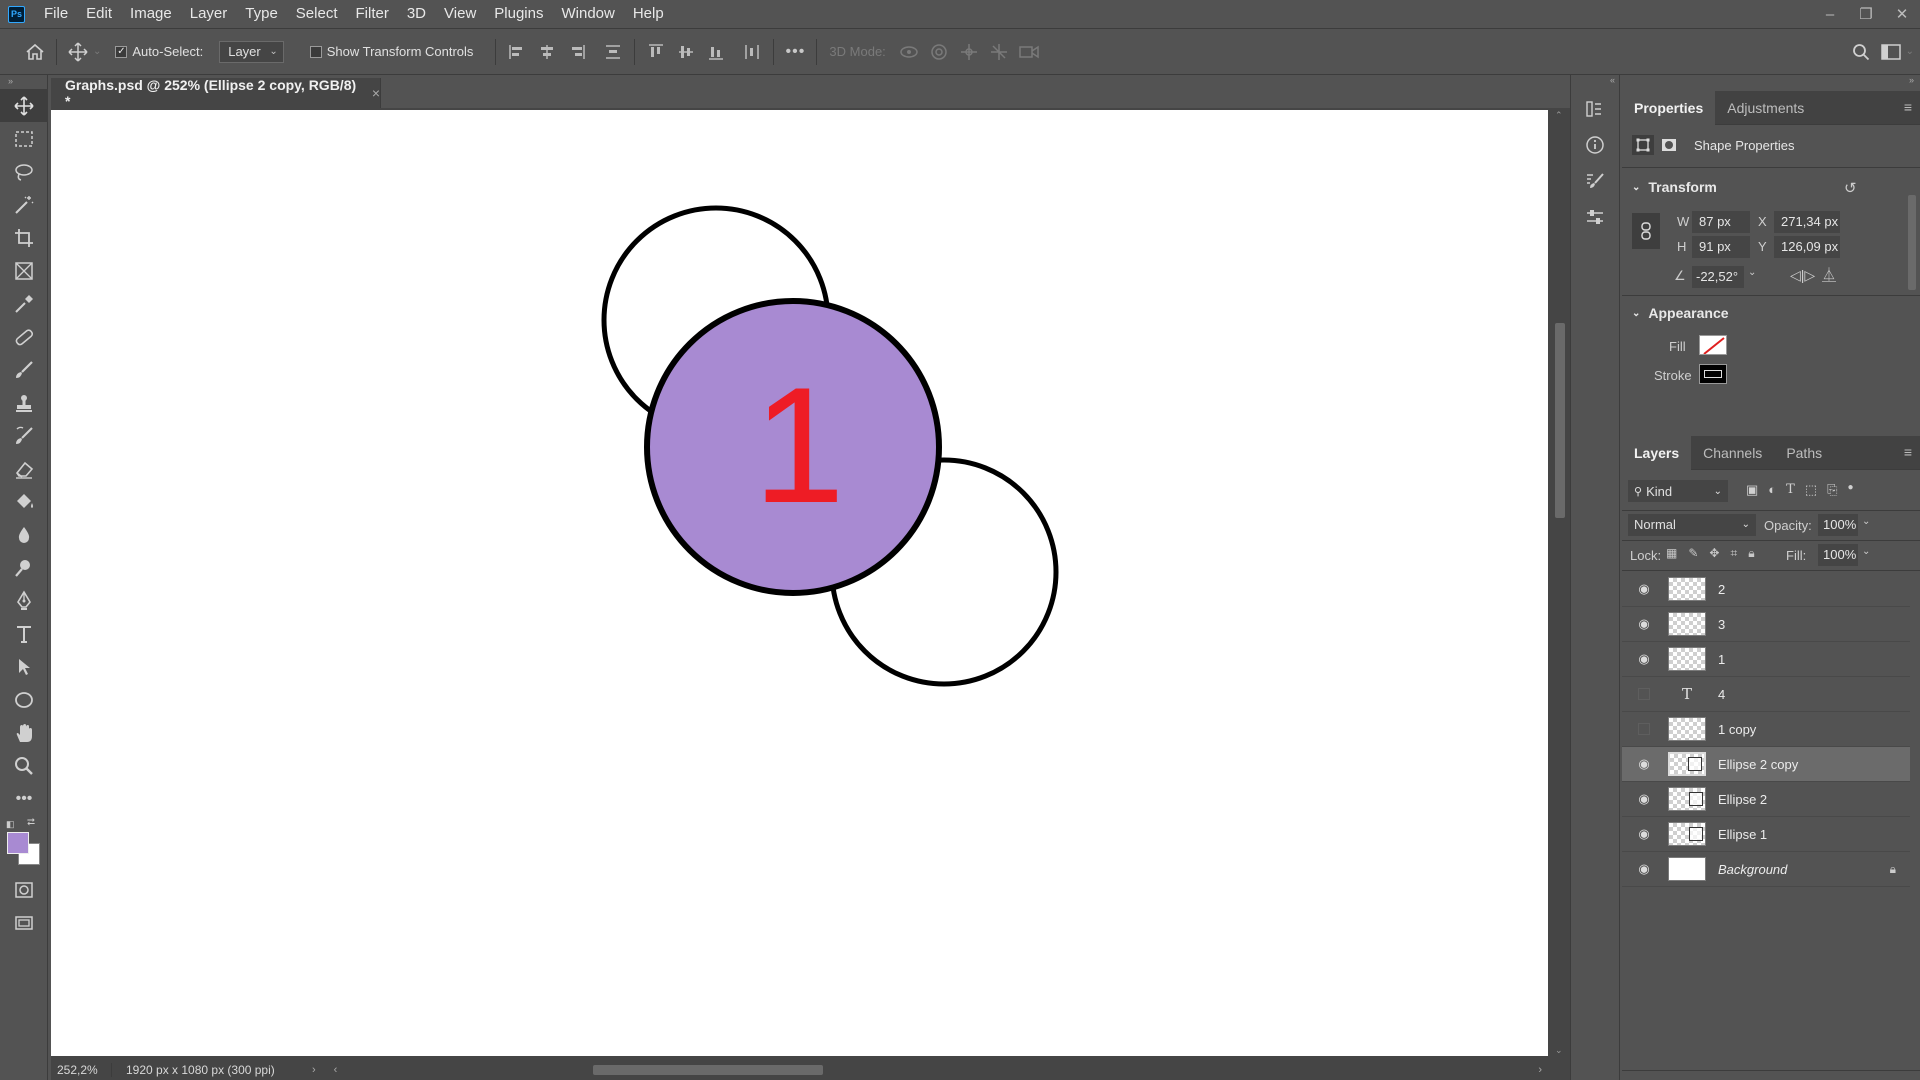 The width and height of the screenshot is (1920, 1080). I want to click on frame-icon, so click(24, 270).